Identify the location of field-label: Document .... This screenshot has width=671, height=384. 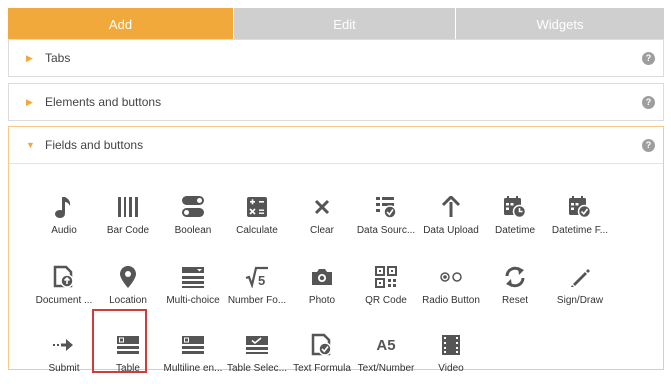
(64, 300).